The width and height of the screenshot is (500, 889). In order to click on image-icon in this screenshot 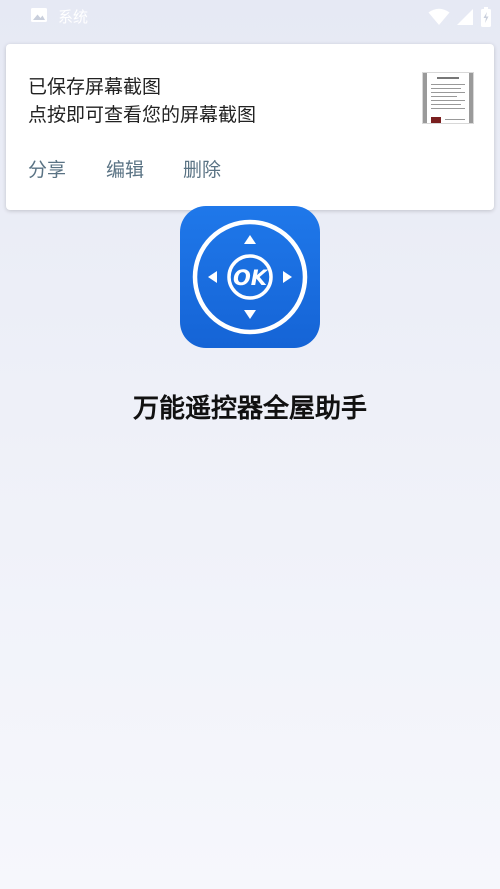, I will do `click(39, 17)`.